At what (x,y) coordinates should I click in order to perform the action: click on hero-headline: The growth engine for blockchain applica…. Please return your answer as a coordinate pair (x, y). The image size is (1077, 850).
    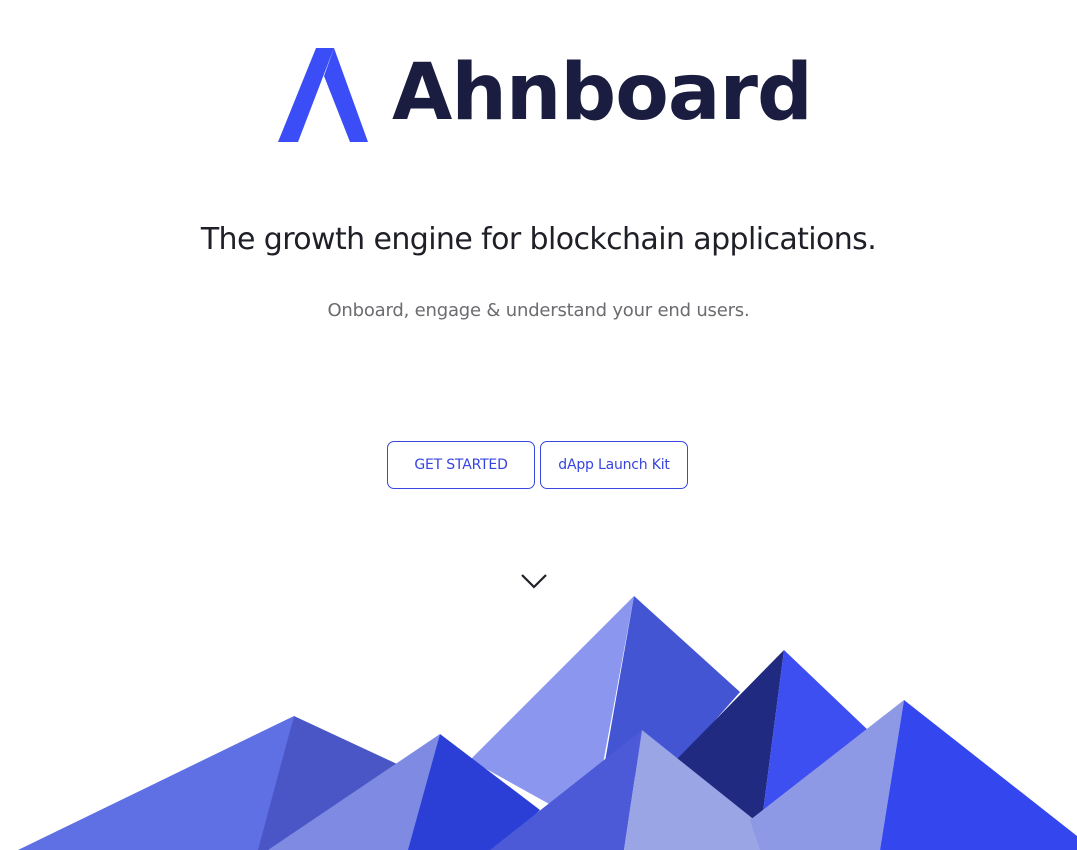
    Looking at the image, I should click on (538, 239).